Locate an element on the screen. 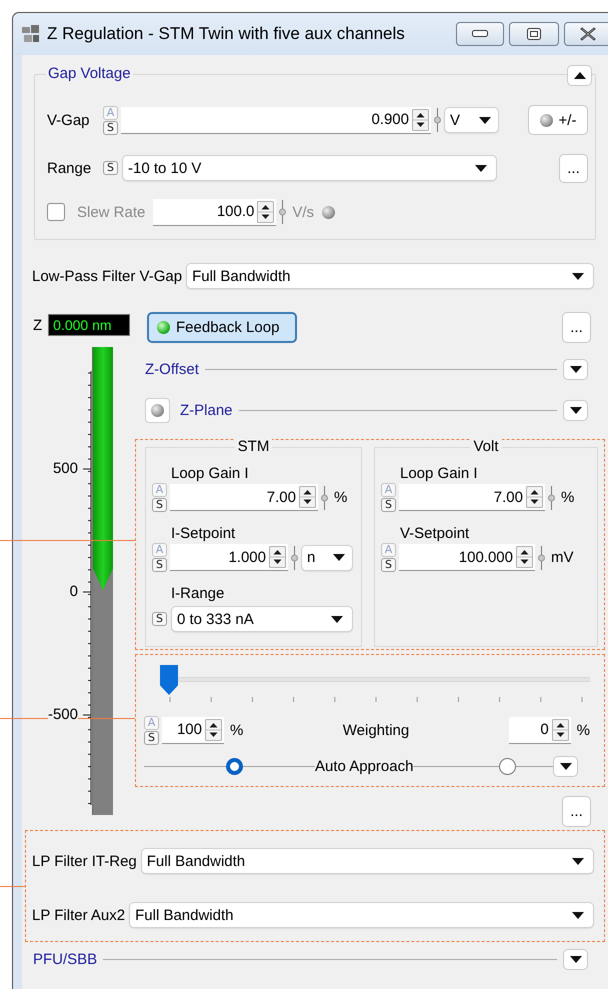 The image size is (608, 989). section-title: Z-Offset is located at coordinates (172, 369).